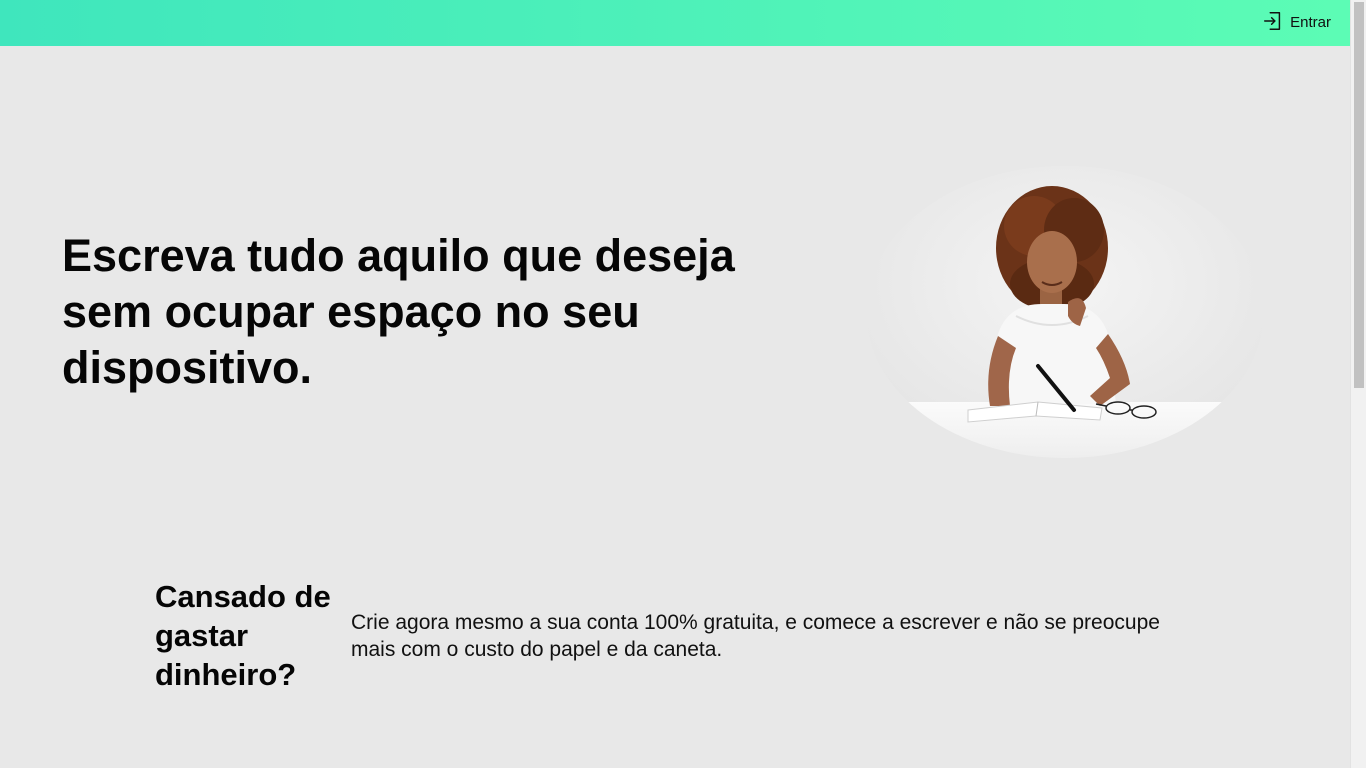 The image size is (1366, 768). Describe the element at coordinates (1359, 195) in the screenshot. I see `scrollbar-thumb` at that location.